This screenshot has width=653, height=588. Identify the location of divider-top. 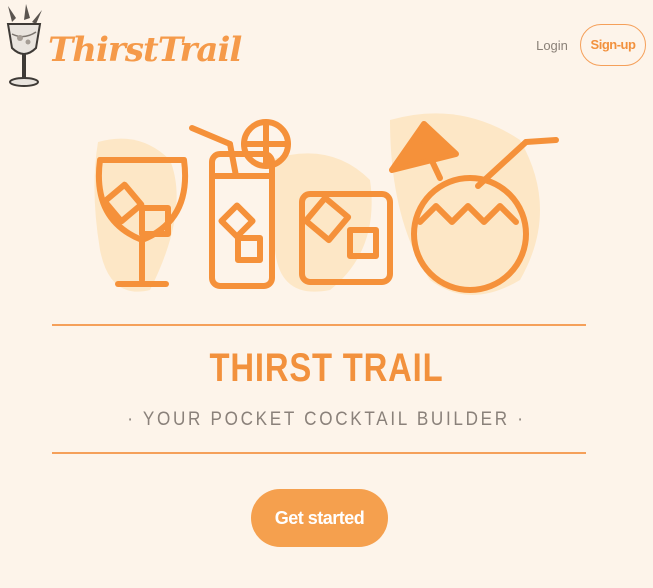
(319, 325).